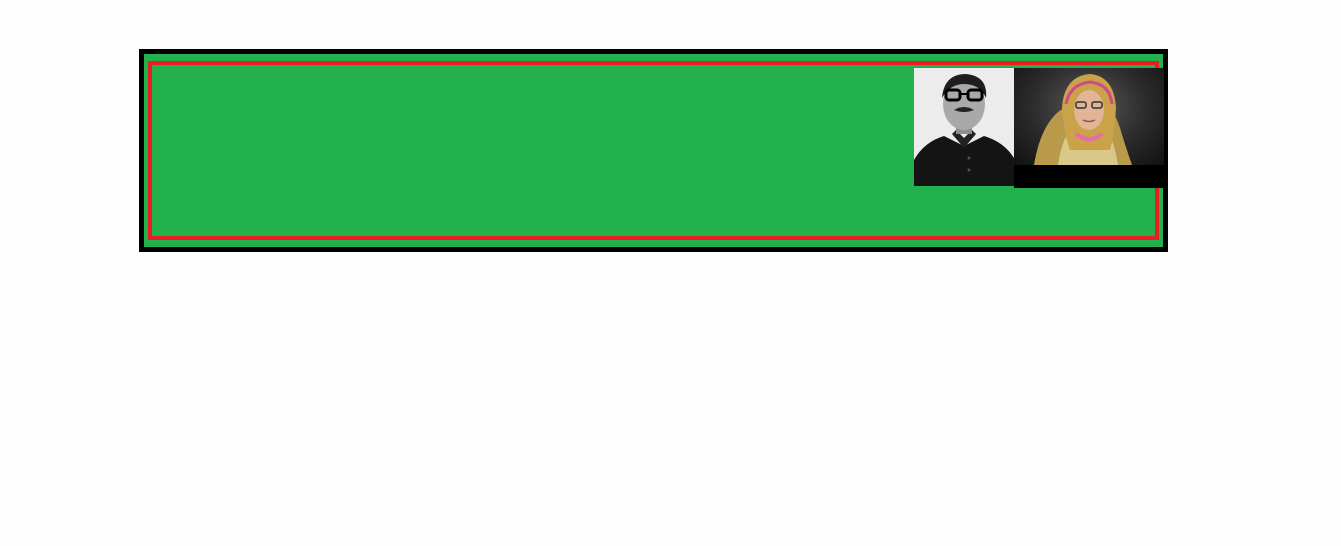 The image size is (1341, 546). Describe the element at coordinates (1083, 119) in the screenshot. I see `portrait-woman-image` at that location.